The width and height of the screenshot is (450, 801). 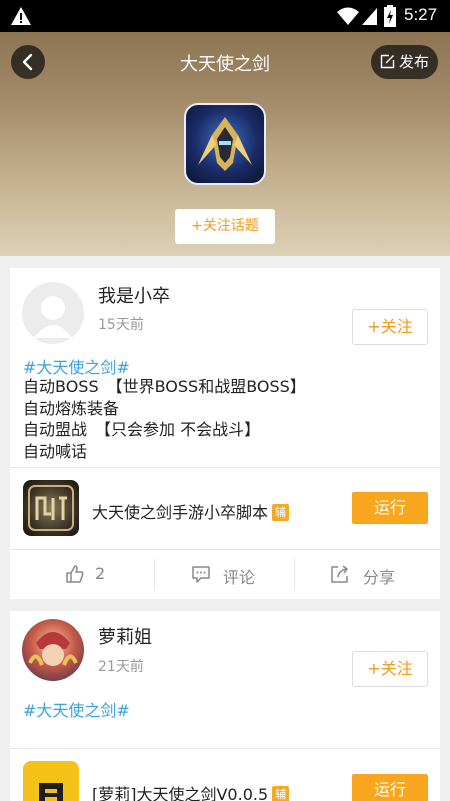 What do you see at coordinates (100, 573) in the screenshot?
I see `like-count: 2` at bounding box center [100, 573].